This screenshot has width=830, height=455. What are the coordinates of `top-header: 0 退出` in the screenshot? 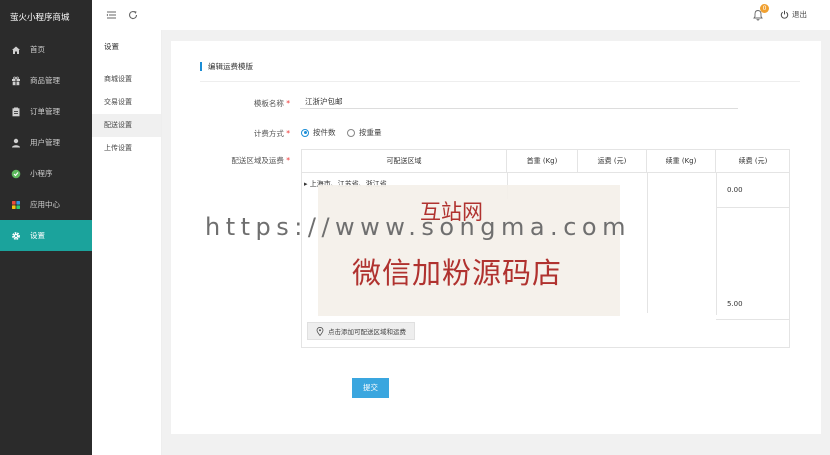 It's located at (461, 15).